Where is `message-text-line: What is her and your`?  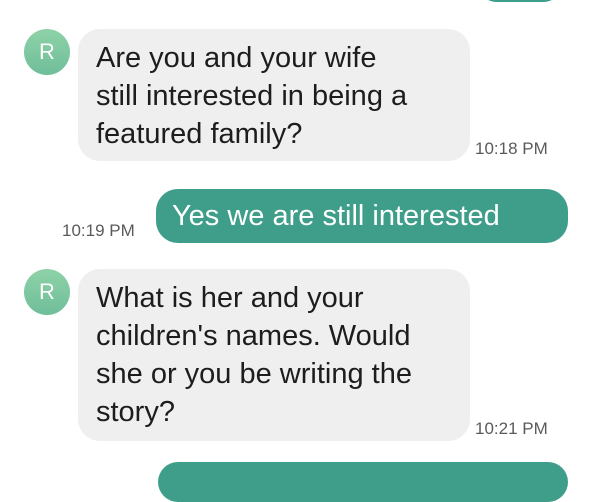 message-text-line: What is her and your is located at coordinates (230, 298).